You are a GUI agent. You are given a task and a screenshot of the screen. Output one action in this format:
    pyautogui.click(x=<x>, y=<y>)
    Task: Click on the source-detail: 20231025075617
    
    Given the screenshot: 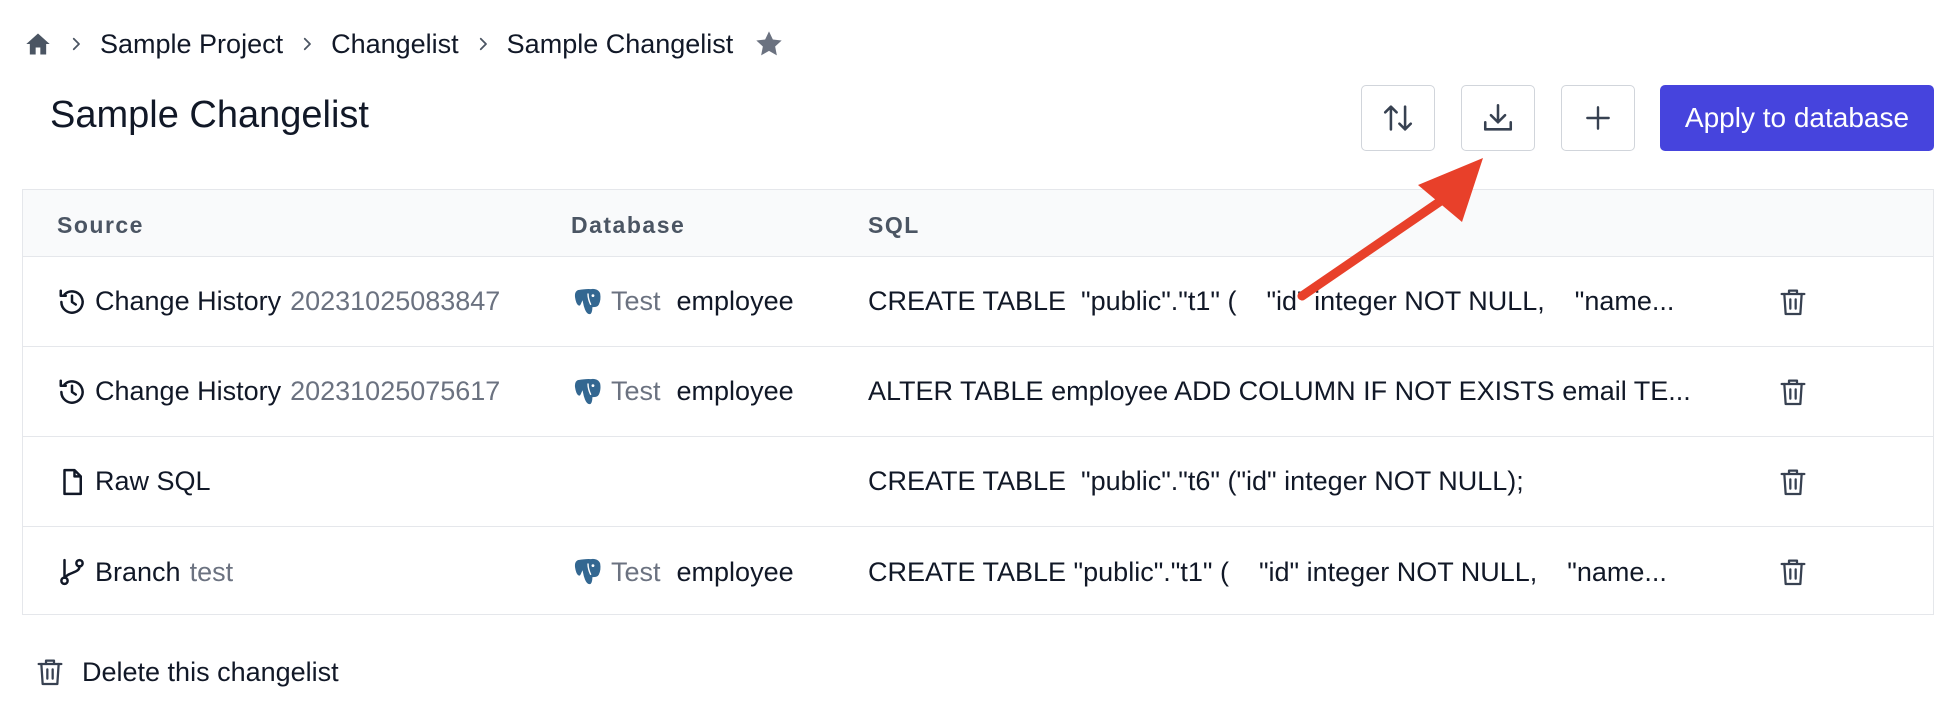 What is the action you would take?
    pyautogui.click(x=395, y=391)
    